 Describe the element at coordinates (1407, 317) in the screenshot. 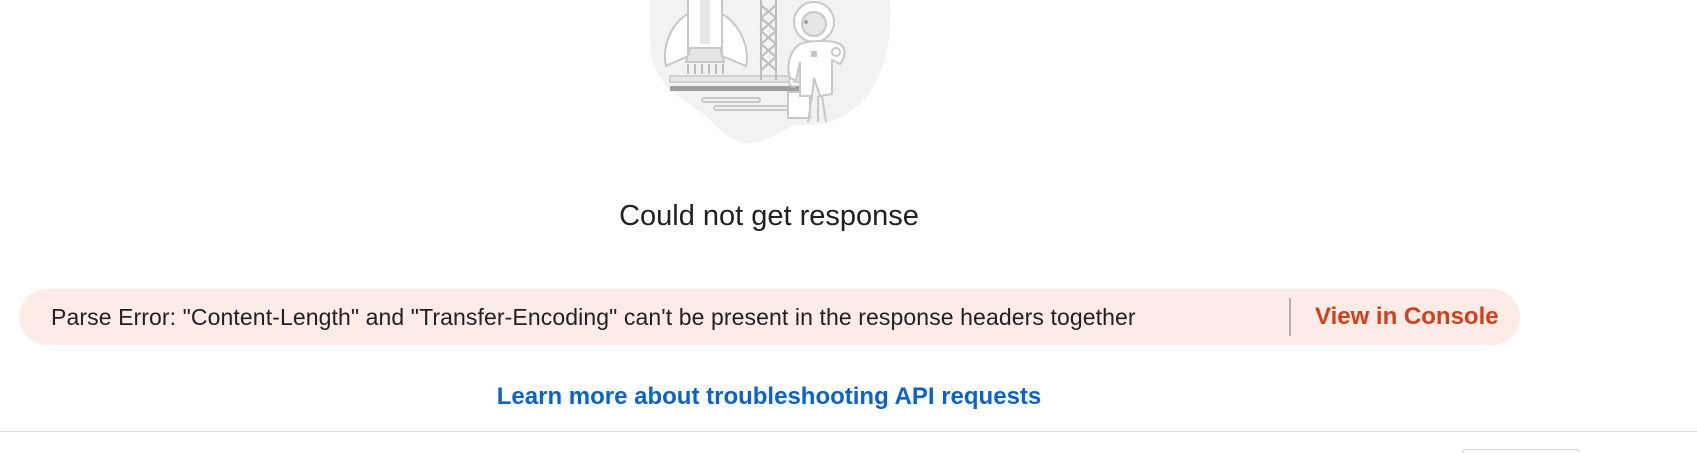

I see `view-in-console-link: View in Console` at that location.